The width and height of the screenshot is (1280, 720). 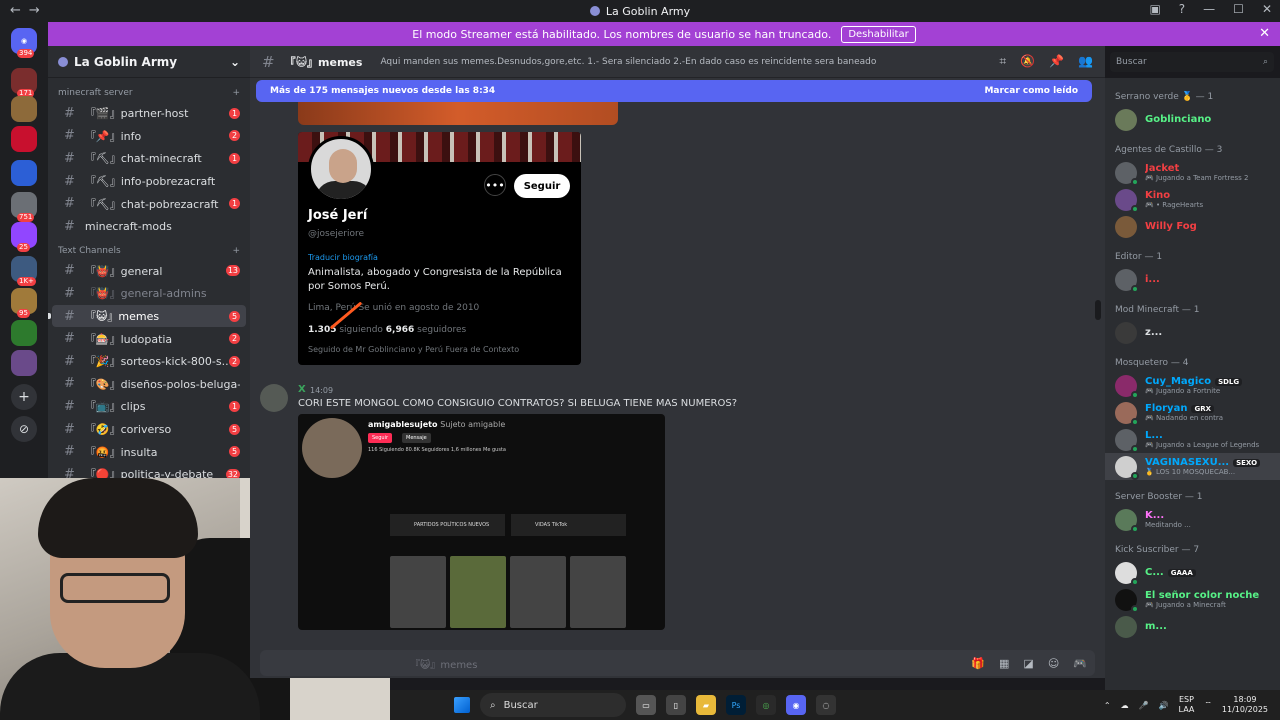 What do you see at coordinates (1053, 663) in the screenshot?
I see `emoji-icon: ☺` at bounding box center [1053, 663].